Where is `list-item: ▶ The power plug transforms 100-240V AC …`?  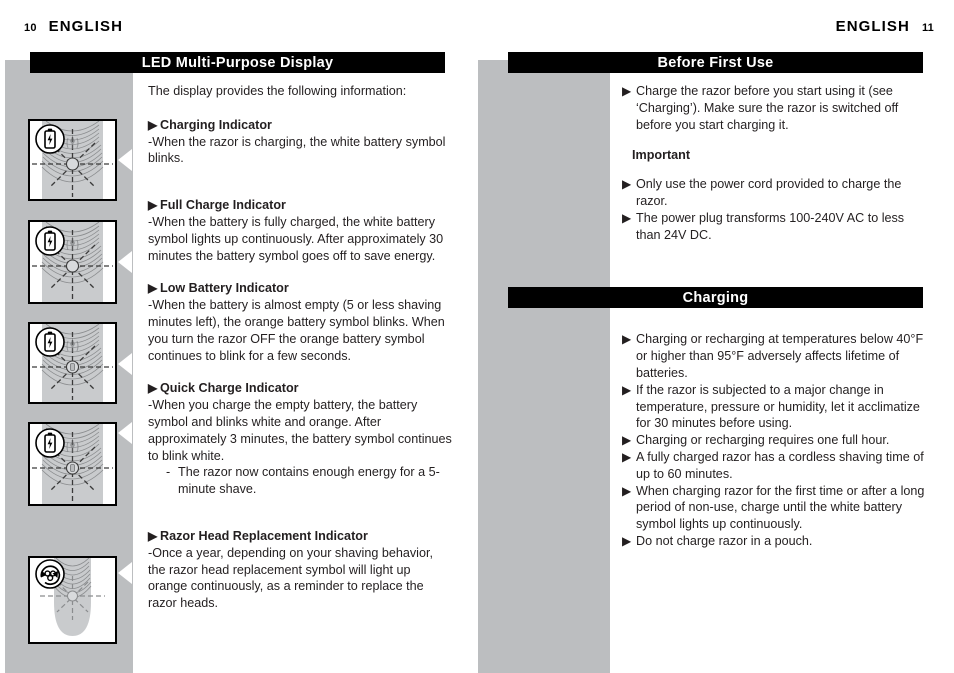
list-item: ▶ The power plug transforms 100-240V AC … is located at coordinates (774, 227).